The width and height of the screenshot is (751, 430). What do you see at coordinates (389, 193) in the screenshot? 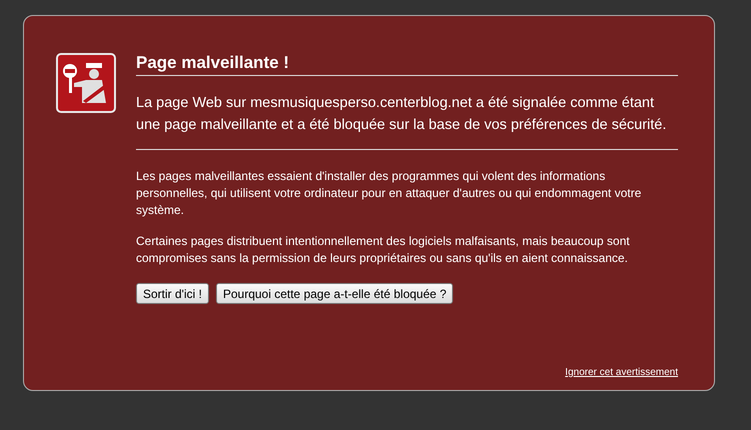
I see `explanation-text: Les pages malveillantes essaient d'installer des programmes qui volent des informations personnelles, qui utilisent votre ordinateur pour en attaquer d'autres ou qui endommagent votre système.` at bounding box center [389, 193].